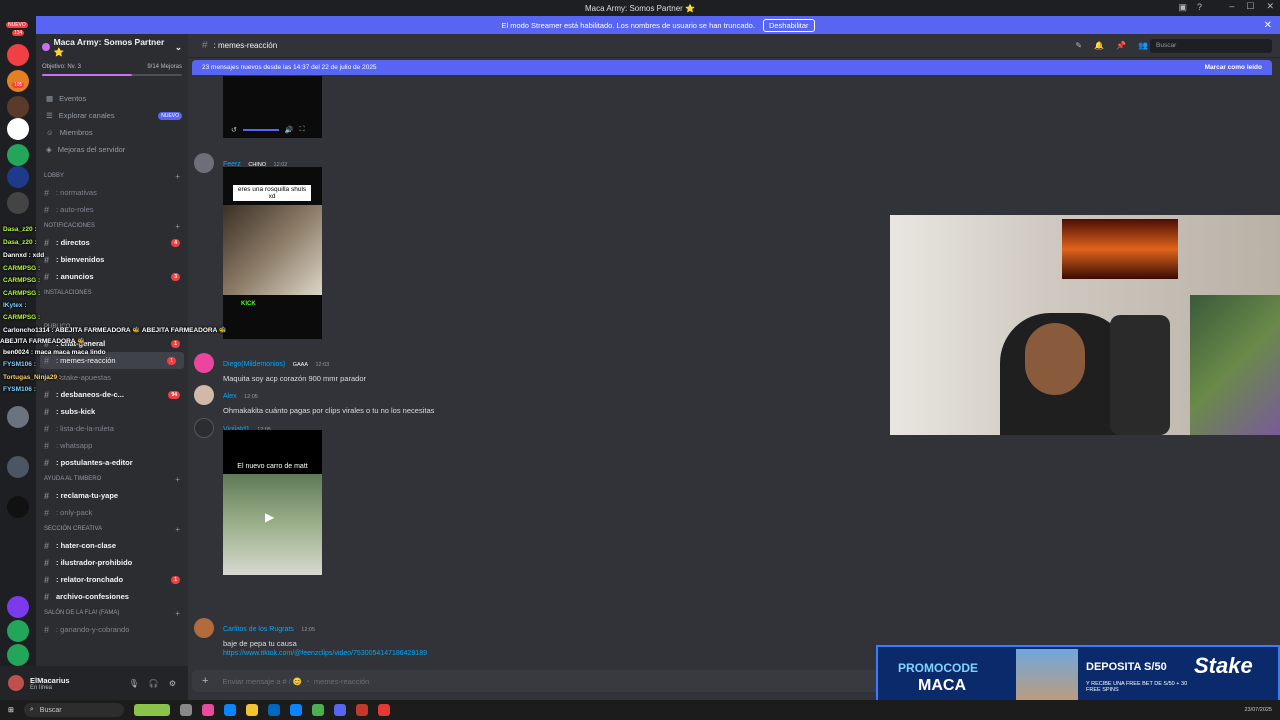 Image resolution: width=1280 pixels, height=720 pixels. I want to click on bell-icon: 🔔, so click(1099, 45).